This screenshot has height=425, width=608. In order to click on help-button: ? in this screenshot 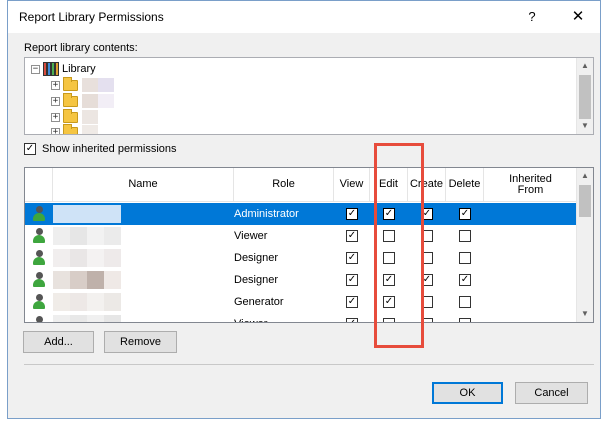, I will do `click(532, 17)`.